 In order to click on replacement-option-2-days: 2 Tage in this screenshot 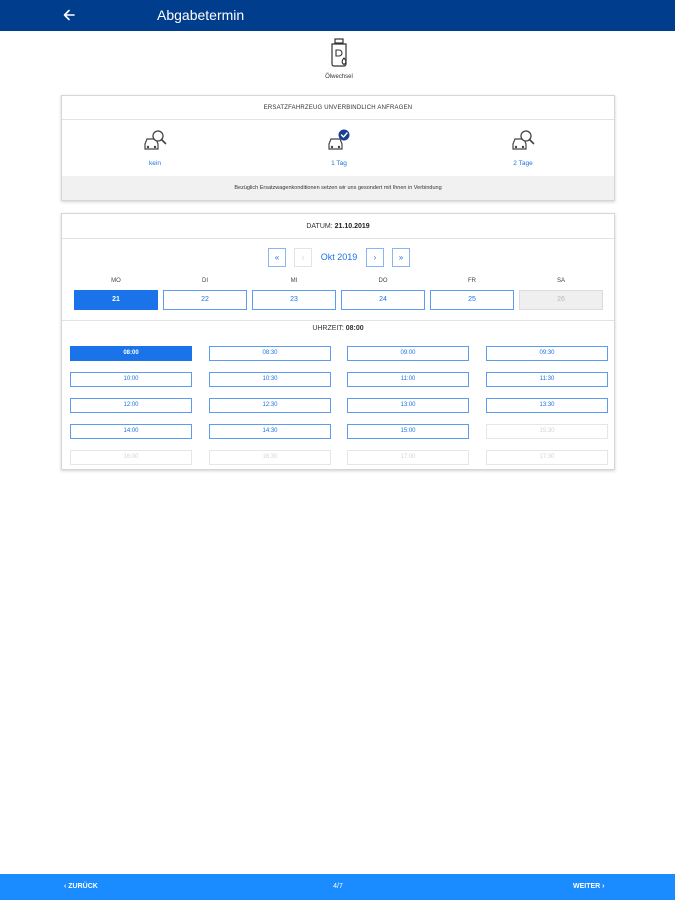, I will do `click(523, 147)`.